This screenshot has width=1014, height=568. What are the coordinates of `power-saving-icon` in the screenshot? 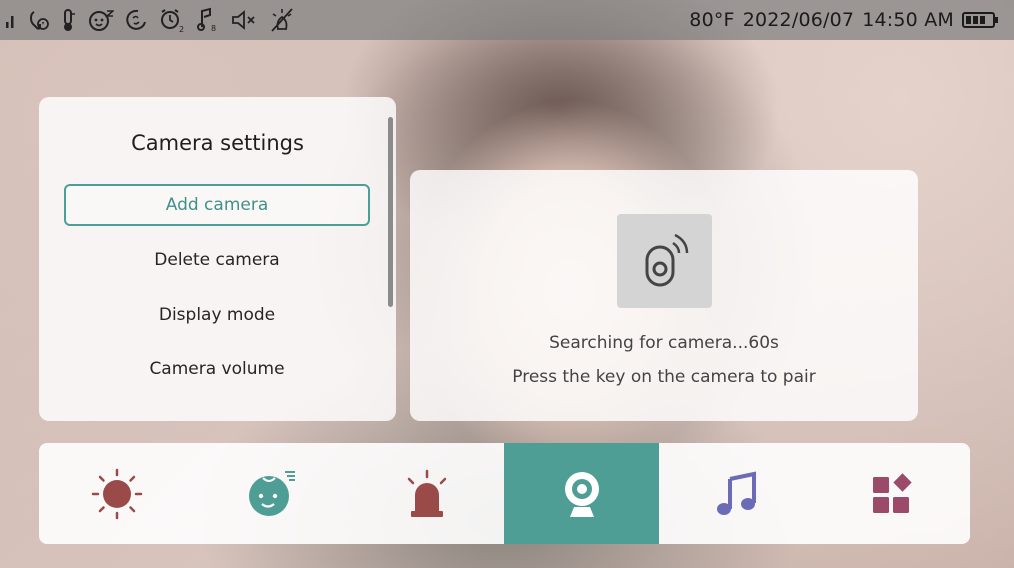 It's located at (39, 20).